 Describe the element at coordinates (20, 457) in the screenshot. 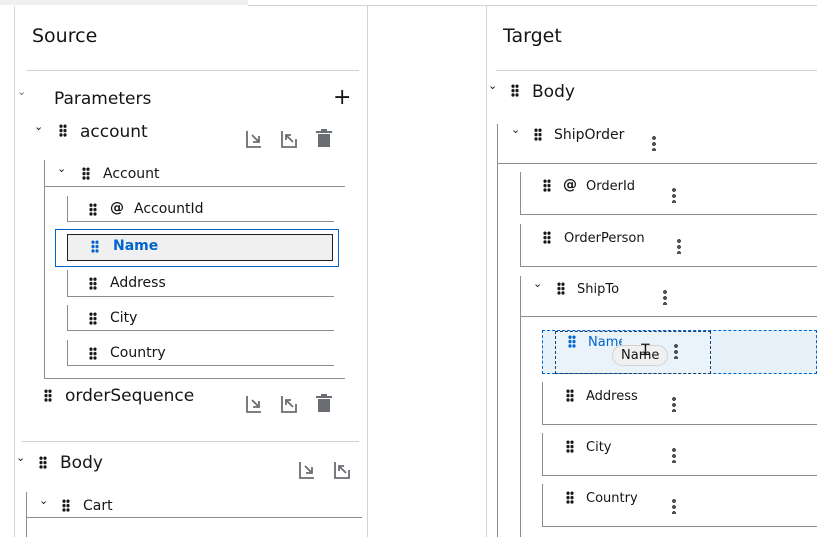

I see `source-body-collapse-chevron: ⌄` at that location.